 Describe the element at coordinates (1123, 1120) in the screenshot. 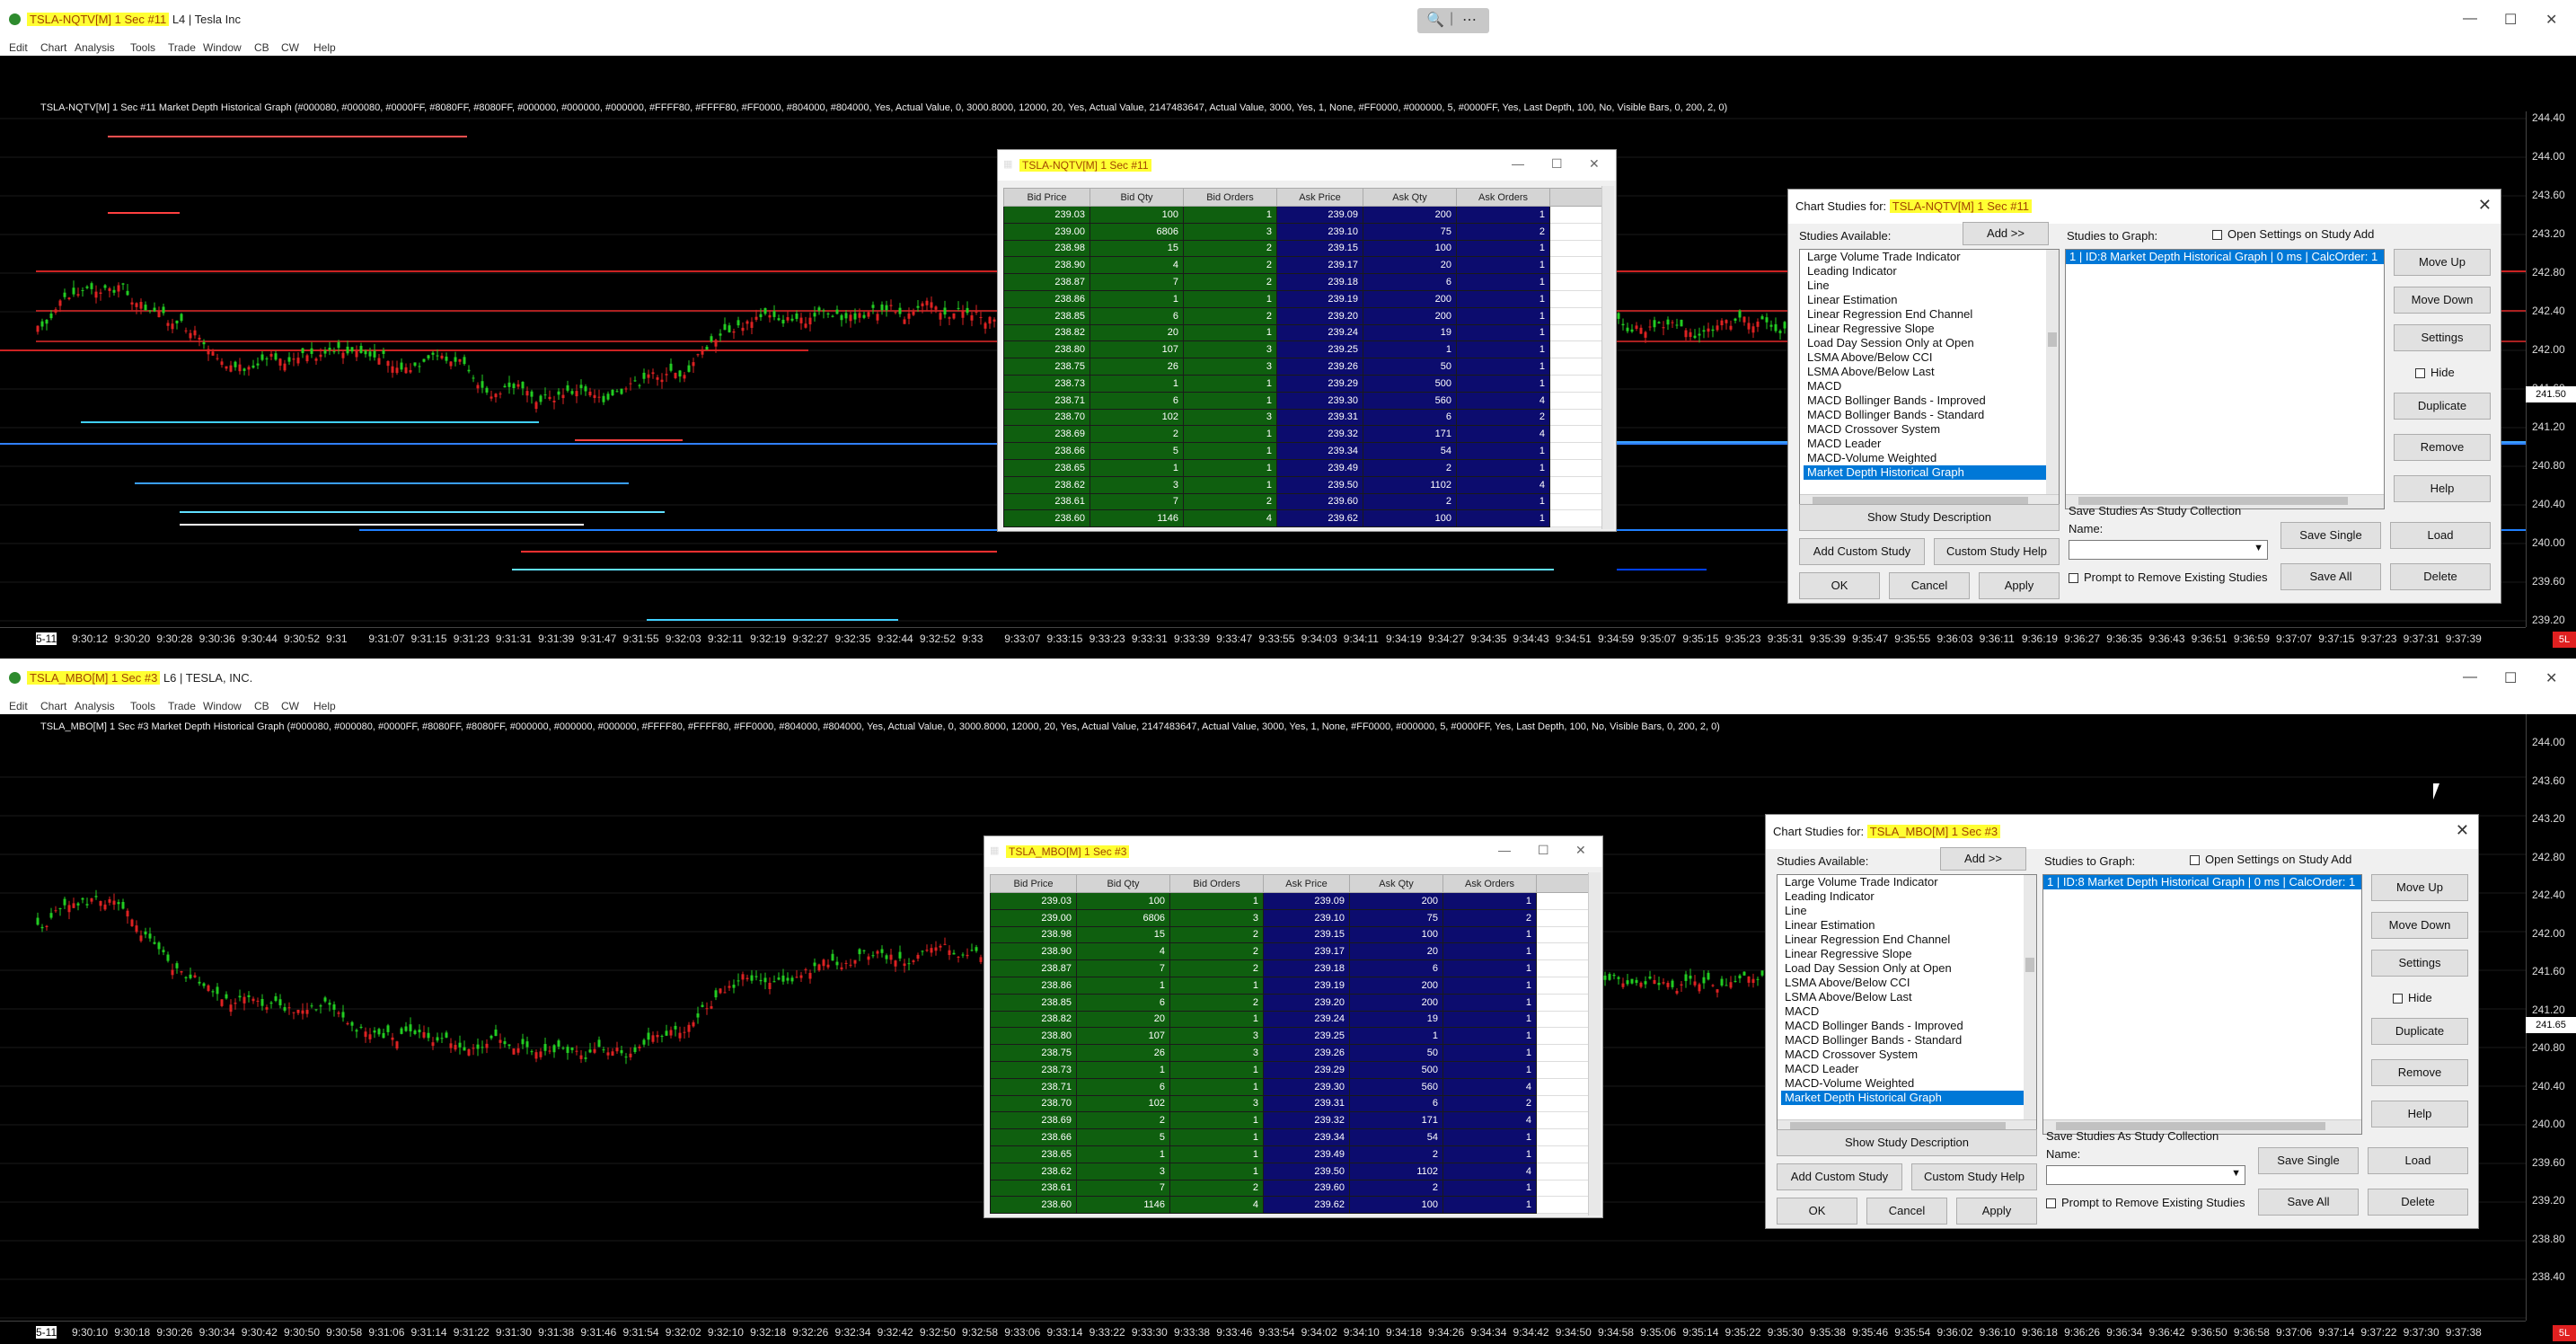

I see `depth-cell: 2` at that location.